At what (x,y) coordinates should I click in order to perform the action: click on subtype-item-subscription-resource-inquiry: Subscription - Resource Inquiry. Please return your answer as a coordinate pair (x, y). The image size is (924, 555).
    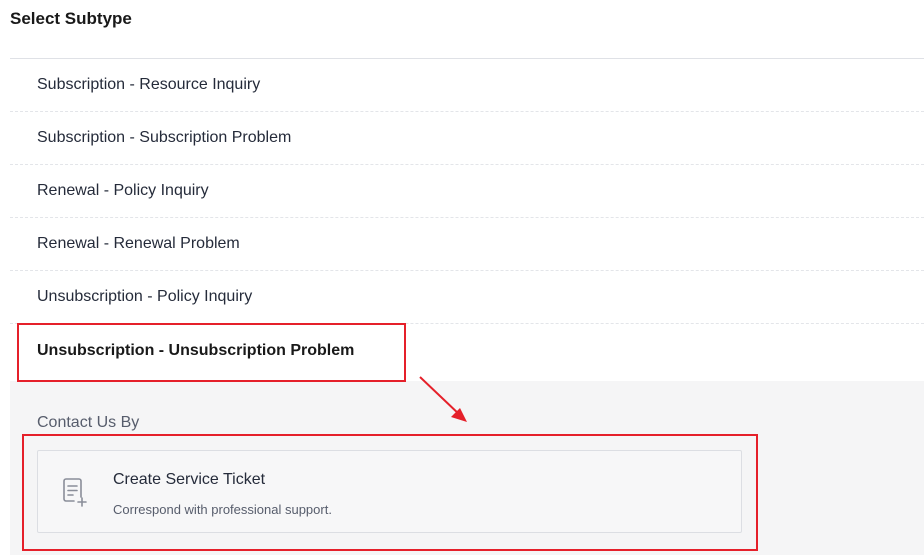
    Looking at the image, I should click on (467, 85).